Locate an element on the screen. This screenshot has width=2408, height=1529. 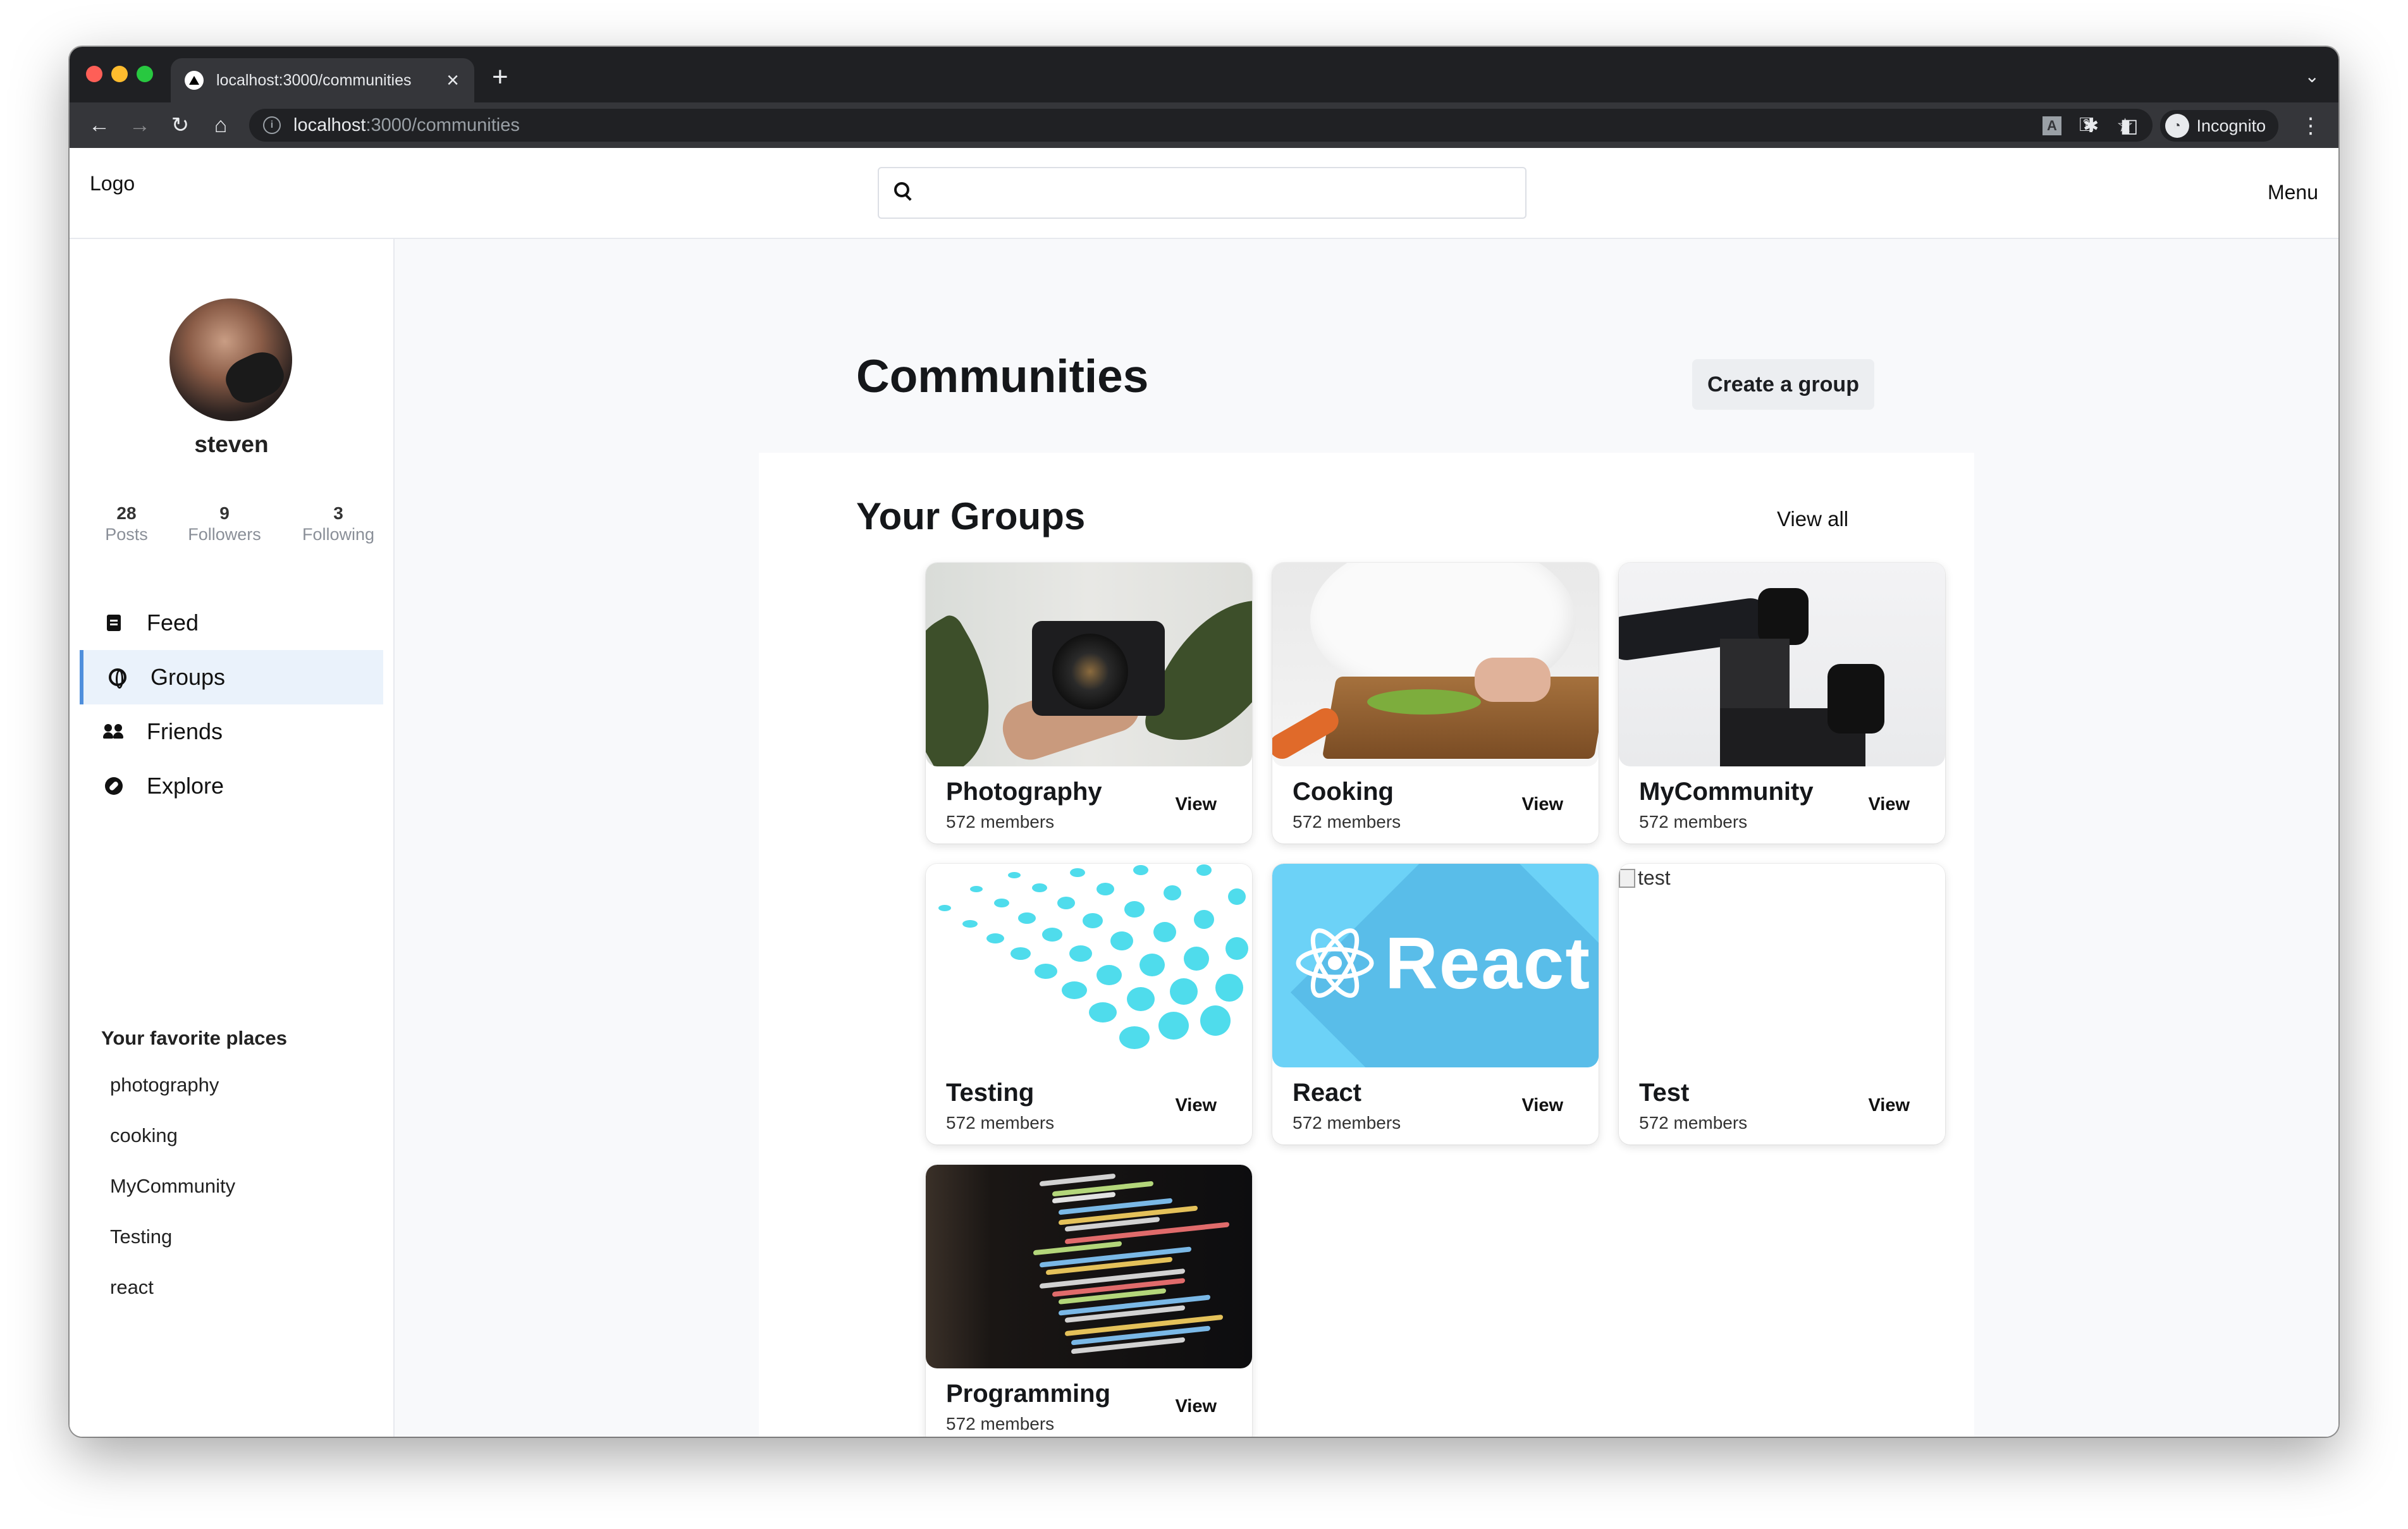
compass-icon is located at coordinates (113, 786).